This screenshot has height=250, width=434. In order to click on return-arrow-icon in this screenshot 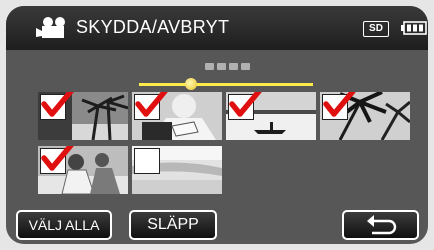, I will do `click(381, 225)`.